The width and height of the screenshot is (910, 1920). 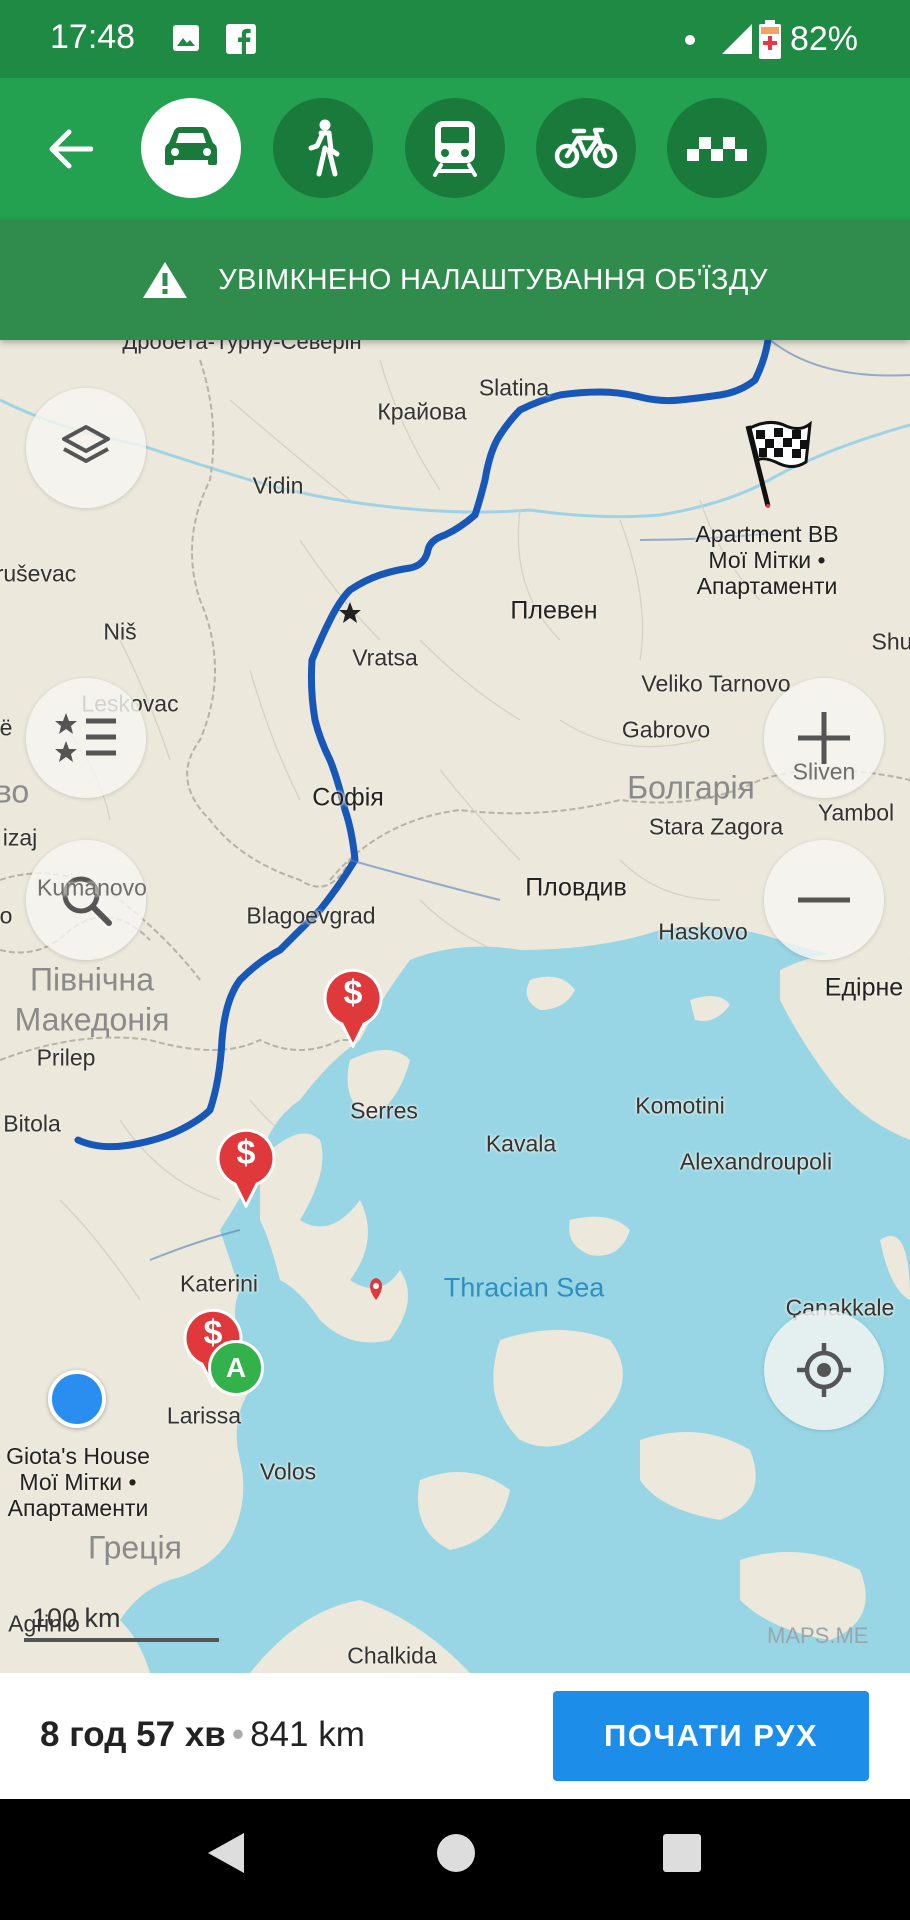 I want to click on finish-flag-icon, so click(x=776, y=465).